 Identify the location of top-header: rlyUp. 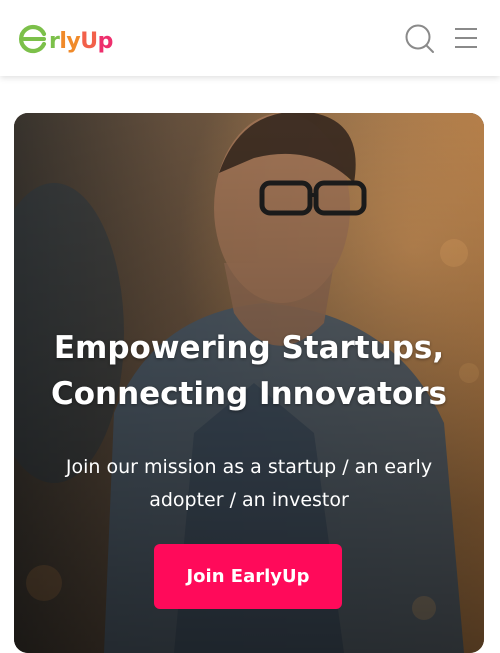
(250, 38).